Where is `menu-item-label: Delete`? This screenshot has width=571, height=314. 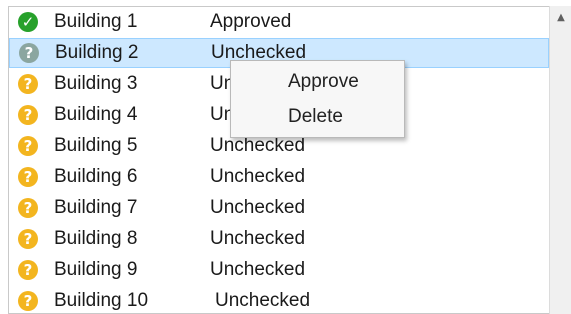 menu-item-label: Delete is located at coordinates (315, 116).